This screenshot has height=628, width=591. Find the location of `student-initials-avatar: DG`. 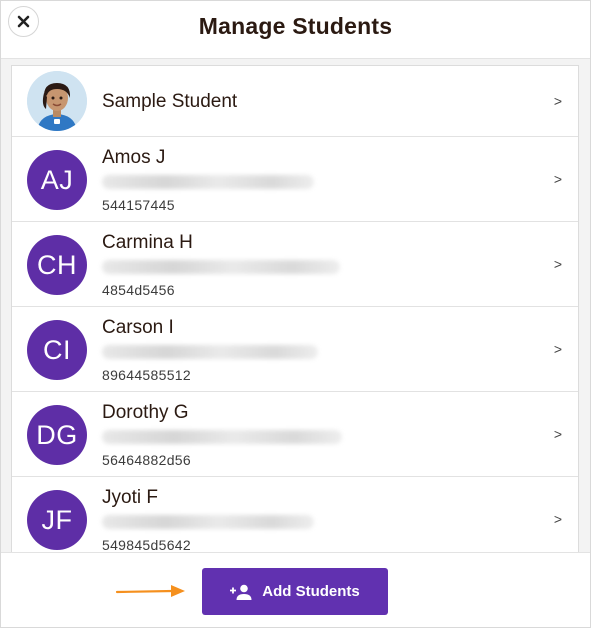

student-initials-avatar: DG is located at coordinates (57, 435).